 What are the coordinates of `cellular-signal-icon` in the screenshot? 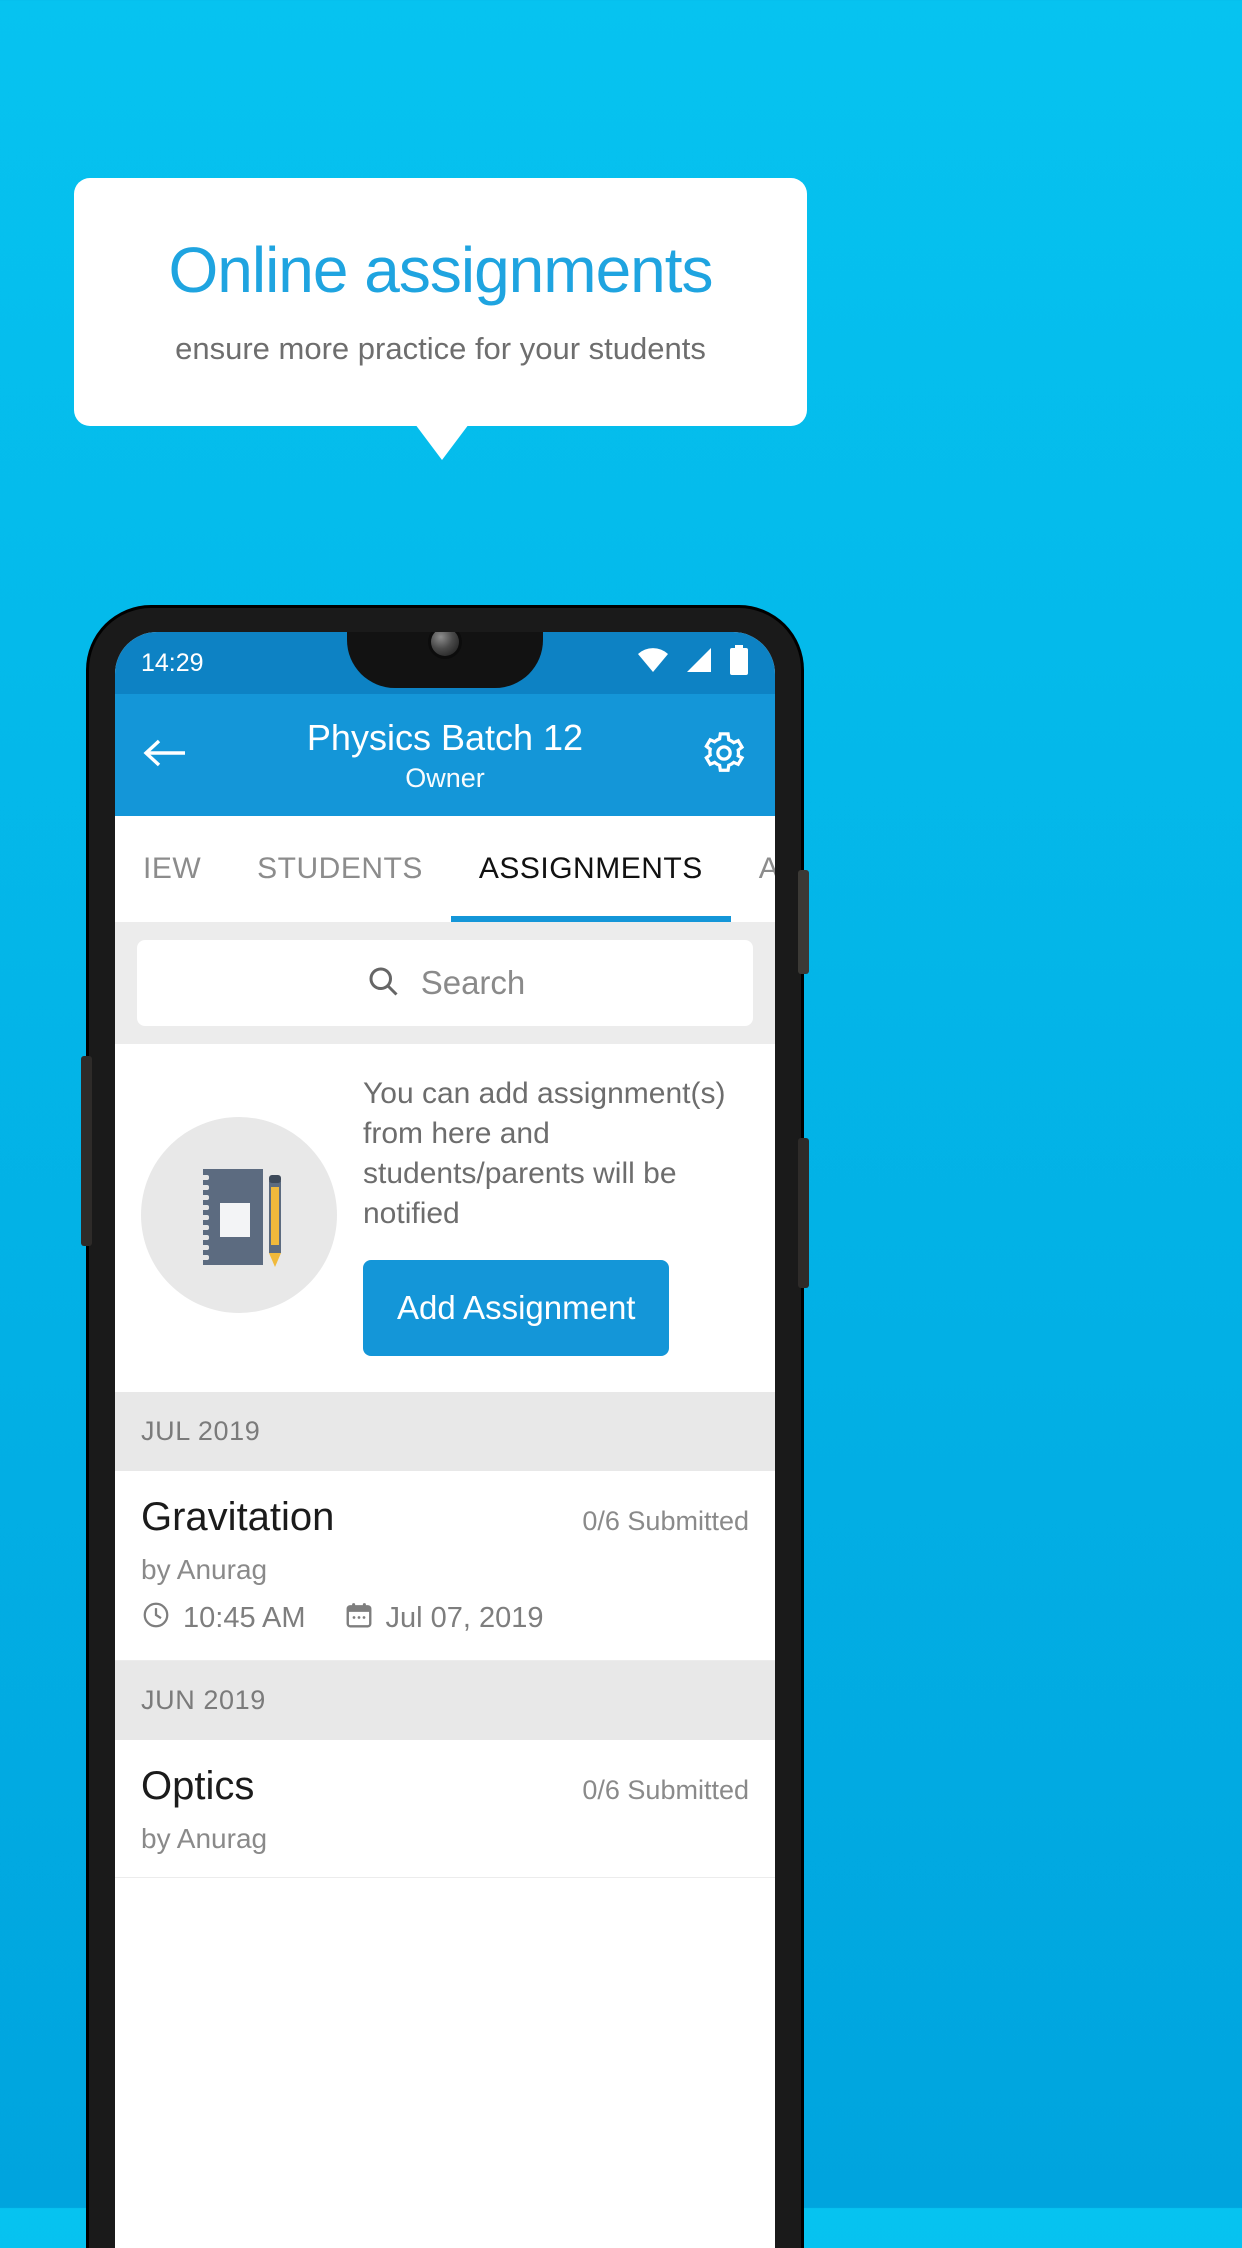 It's located at (699, 663).